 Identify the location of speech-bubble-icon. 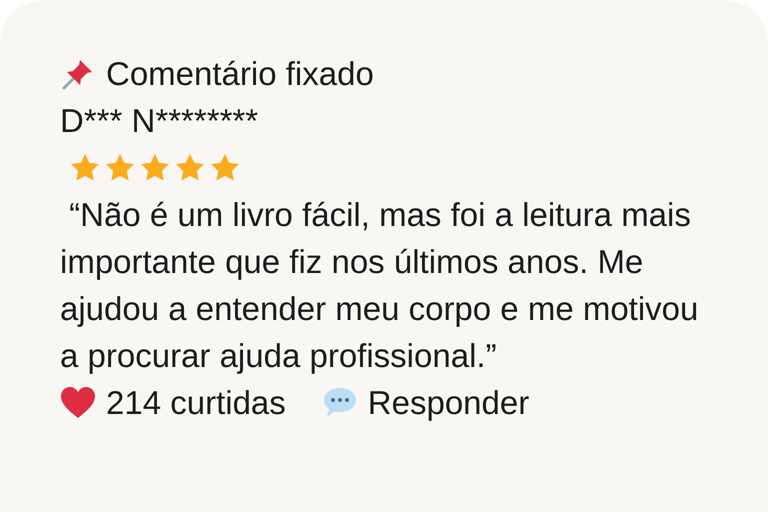
(340, 403).